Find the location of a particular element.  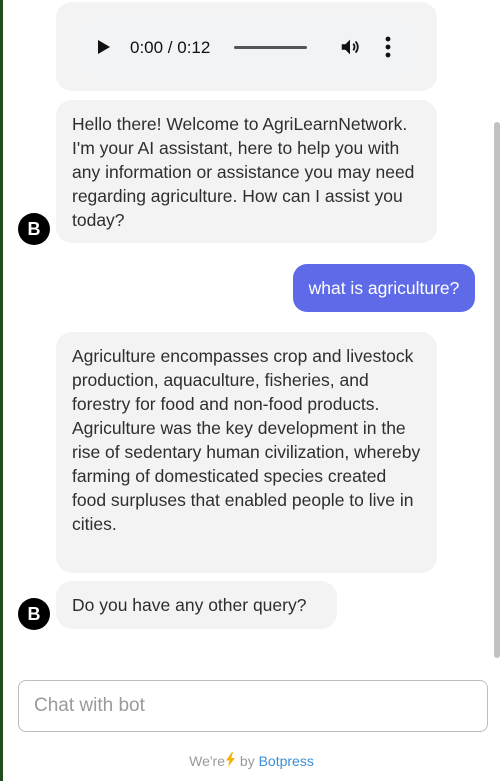

audio-time: 0:00 / 0:12 is located at coordinates (170, 47).